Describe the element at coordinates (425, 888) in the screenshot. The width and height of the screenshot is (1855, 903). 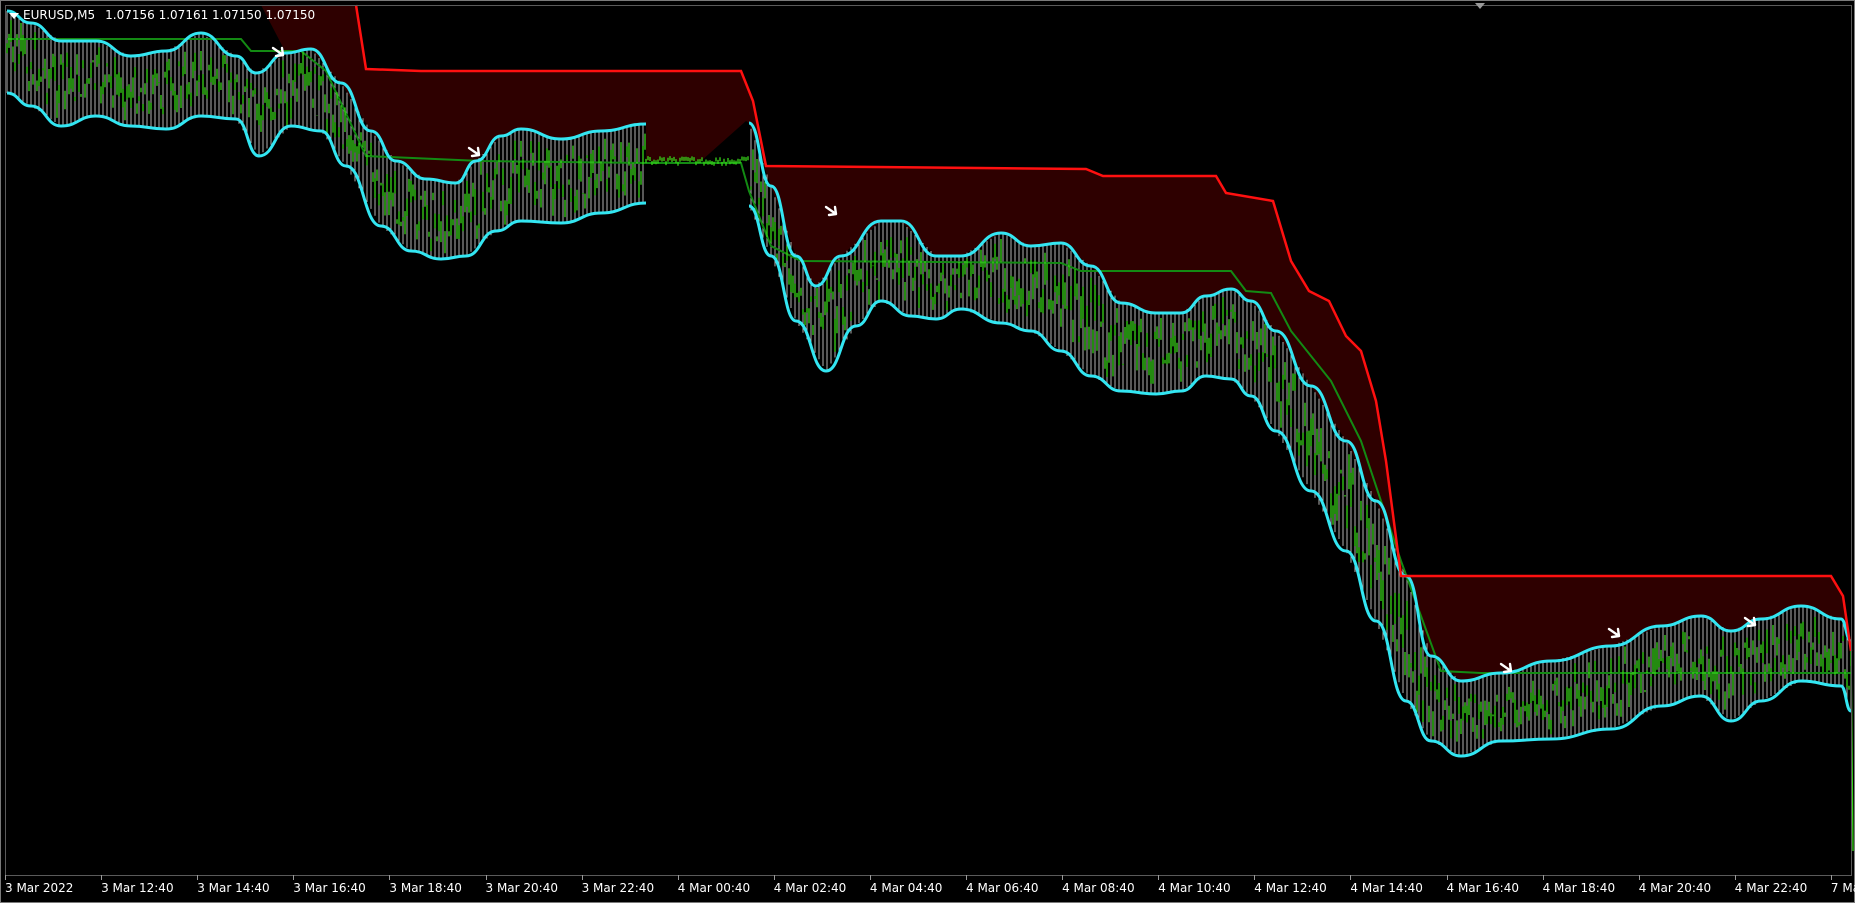
I see `time-tick-label: 3 Mar 18:40` at that location.